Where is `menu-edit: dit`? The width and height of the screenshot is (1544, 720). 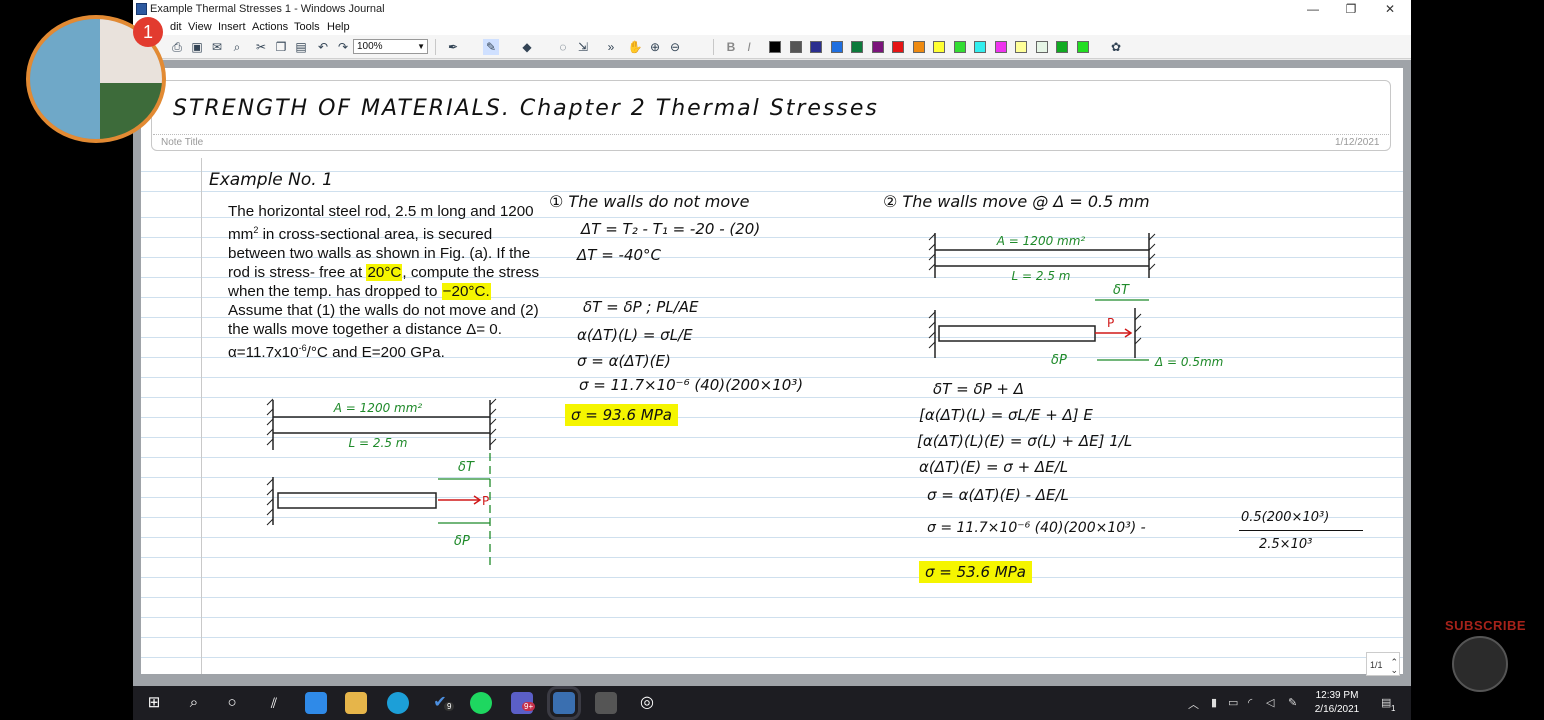
menu-edit: dit is located at coordinates (176, 27).